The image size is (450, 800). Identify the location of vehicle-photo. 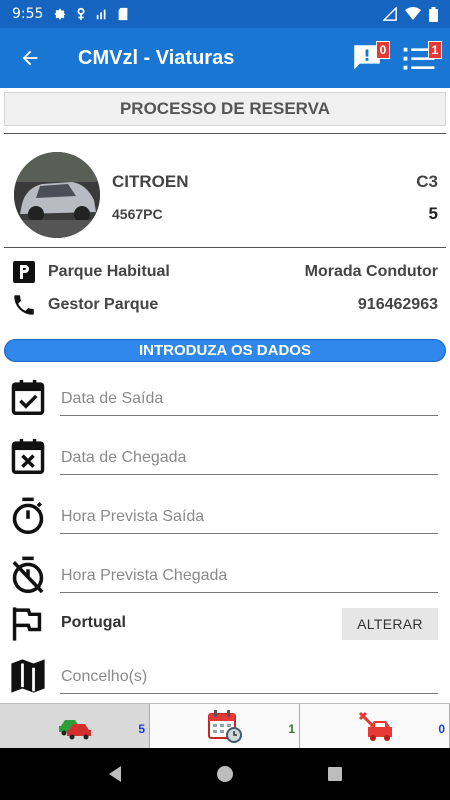
(57, 195).